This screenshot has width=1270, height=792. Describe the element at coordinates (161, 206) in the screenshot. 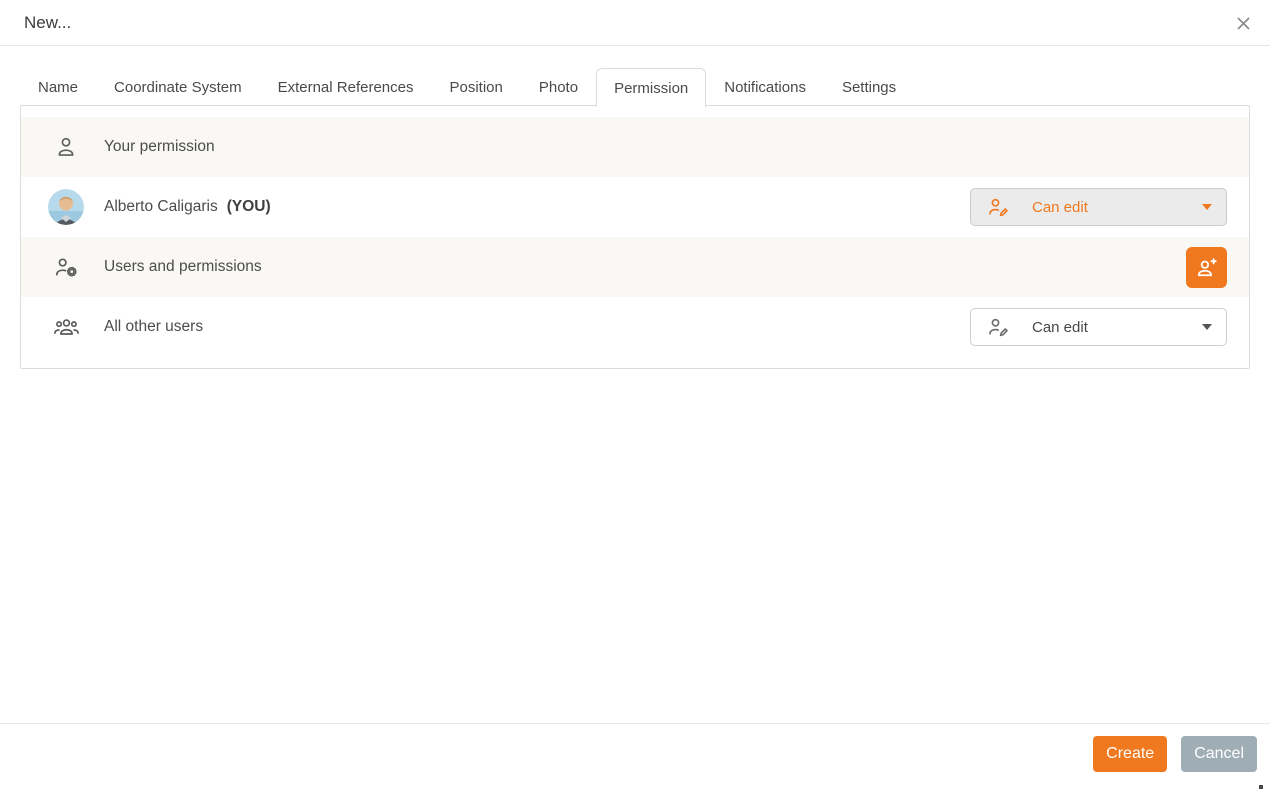

I see `user-name: Alberto Caligaris` at that location.